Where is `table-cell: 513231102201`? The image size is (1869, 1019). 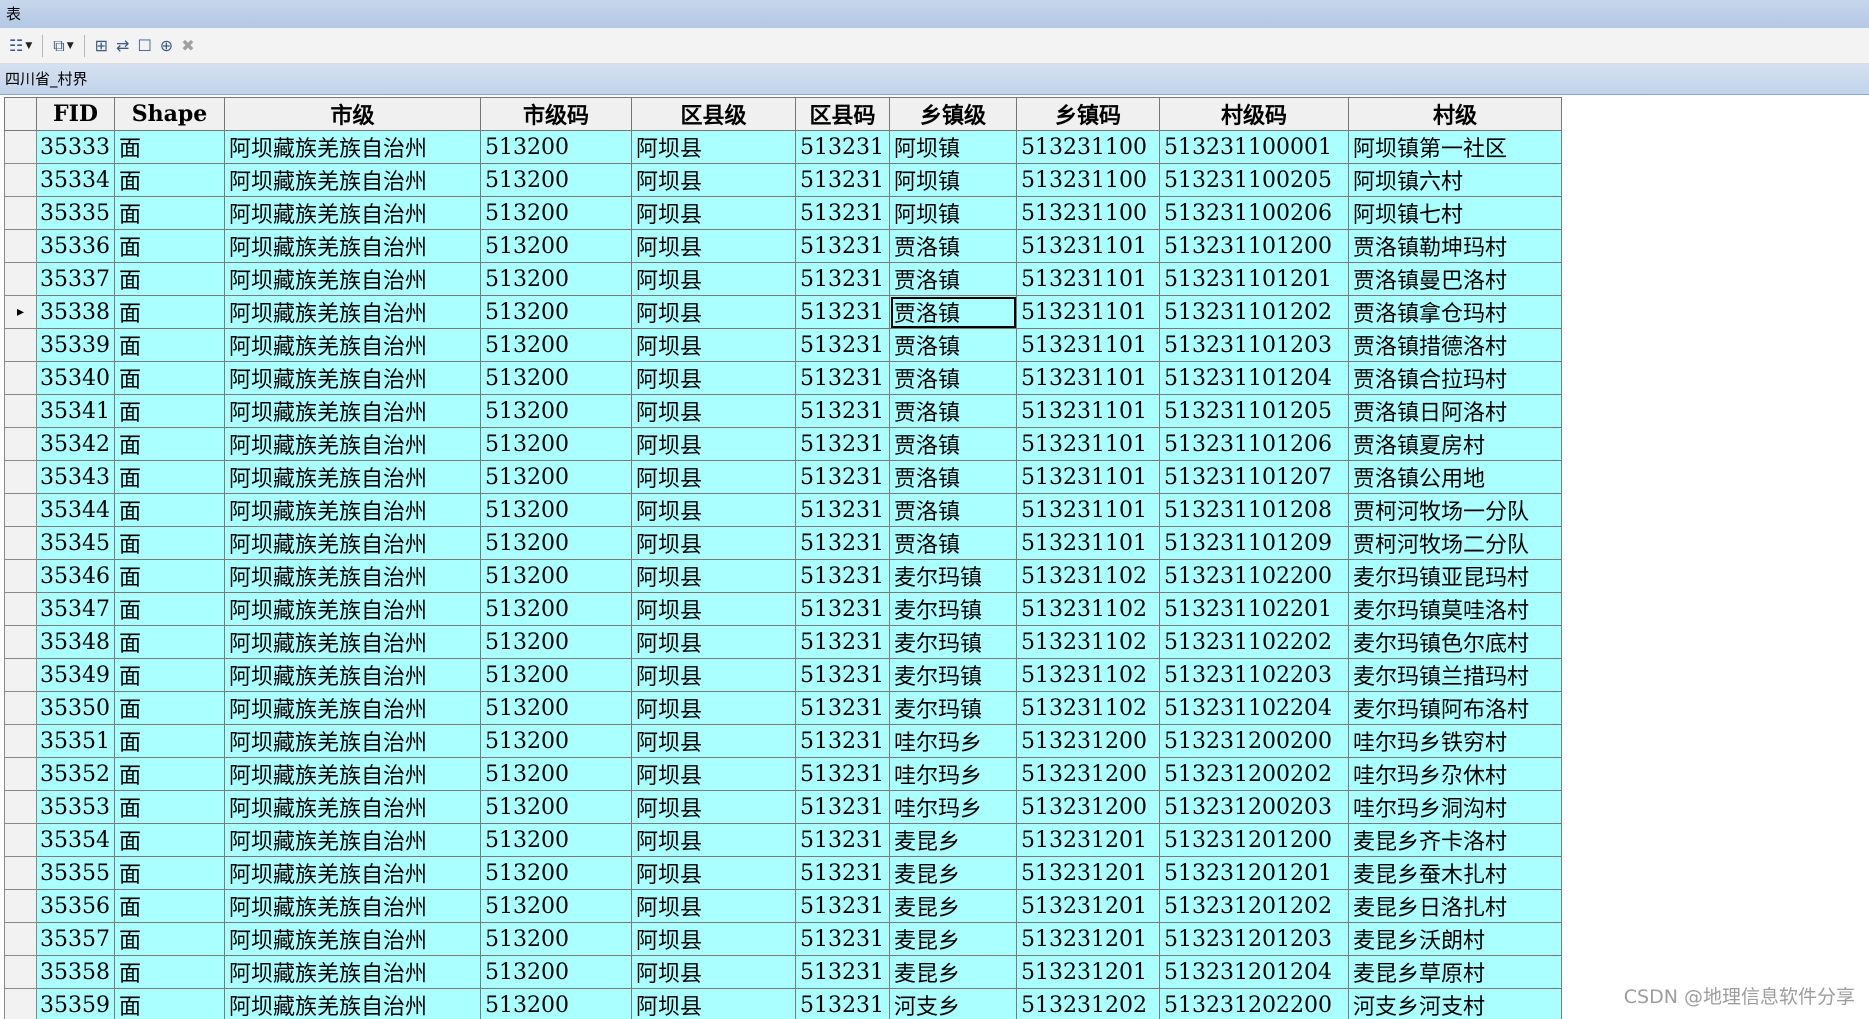
table-cell: 513231102201 is located at coordinates (1254, 609).